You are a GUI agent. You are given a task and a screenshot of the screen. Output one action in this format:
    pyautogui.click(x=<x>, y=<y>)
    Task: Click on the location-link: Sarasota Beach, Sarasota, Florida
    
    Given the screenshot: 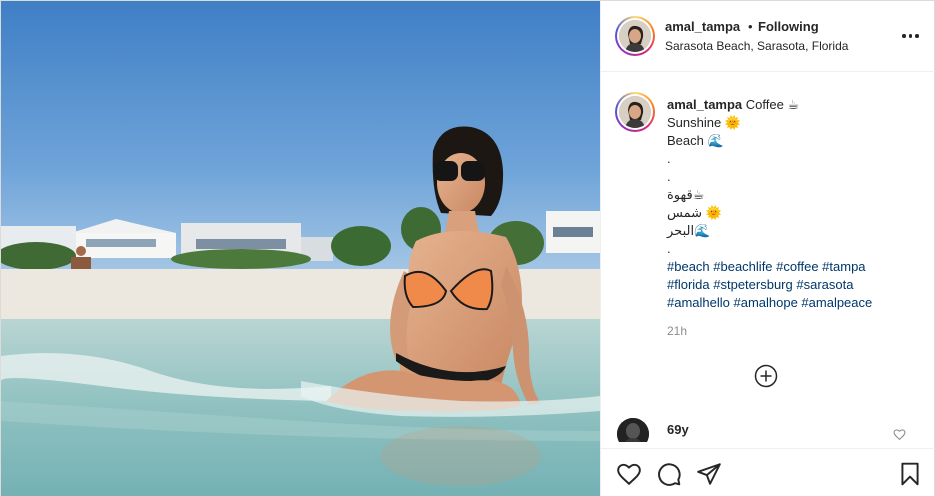 What is the action you would take?
    pyautogui.click(x=756, y=46)
    